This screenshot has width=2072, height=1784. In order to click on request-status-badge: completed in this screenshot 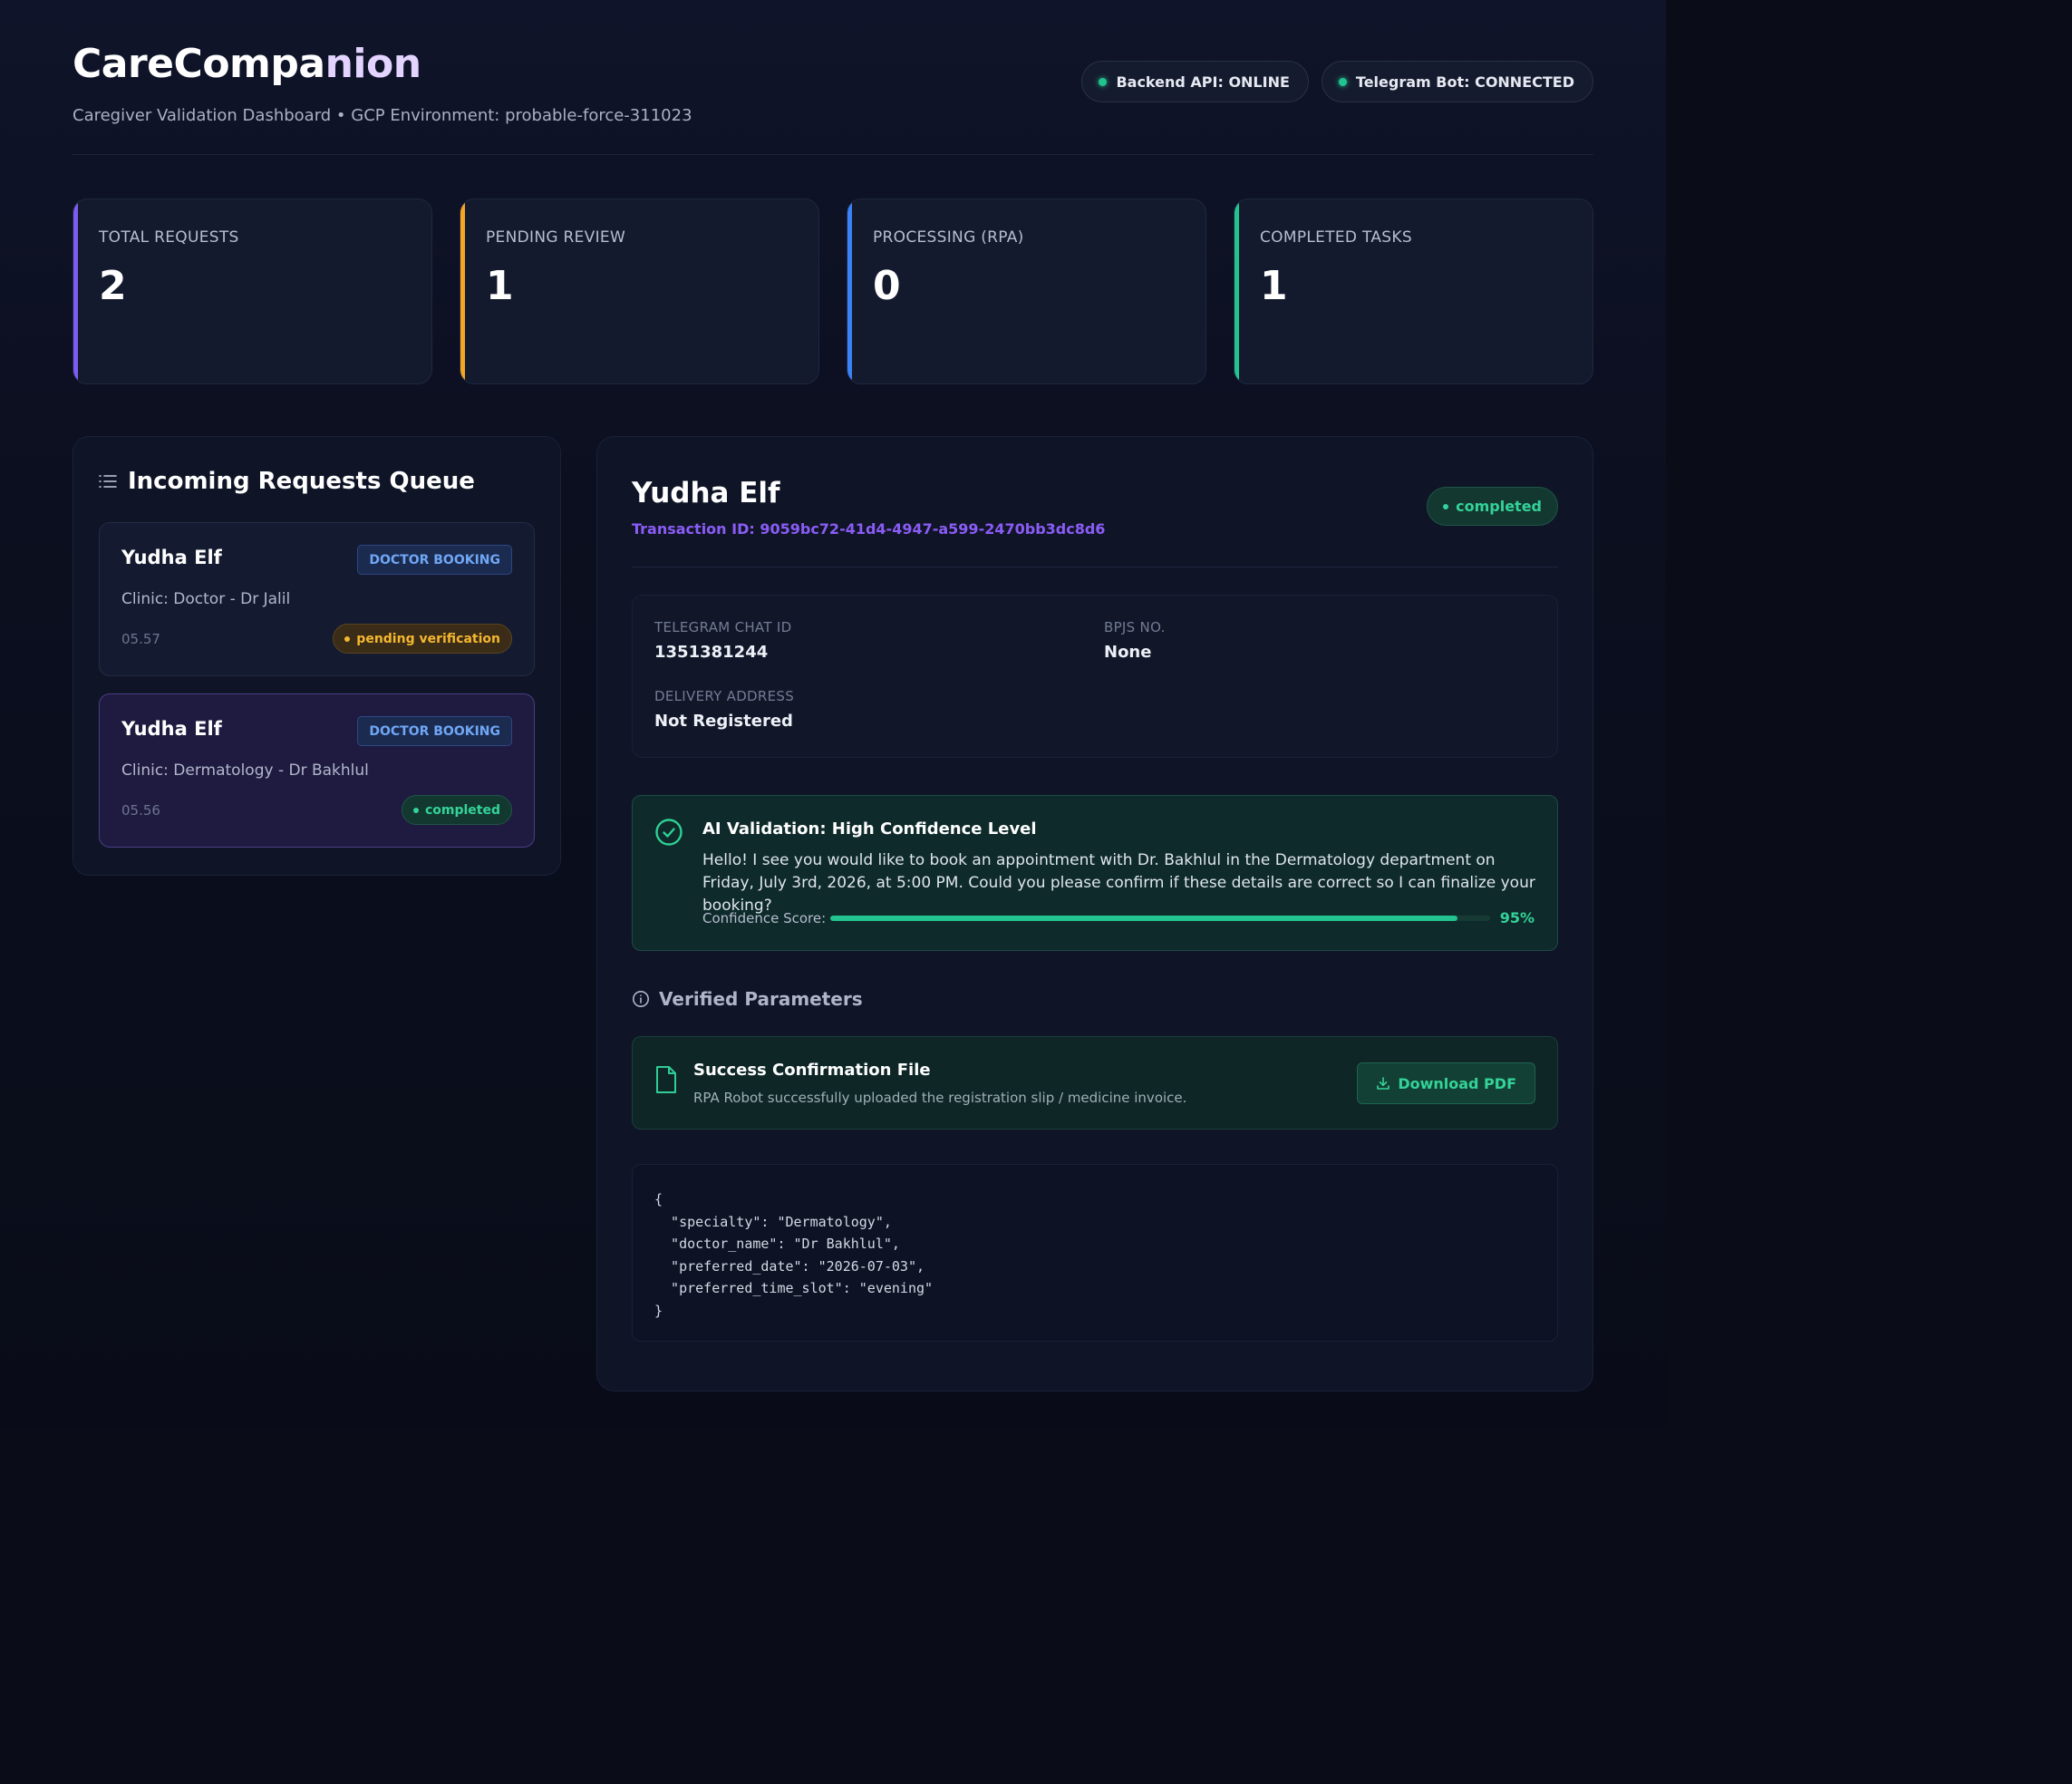, I will do `click(457, 810)`.